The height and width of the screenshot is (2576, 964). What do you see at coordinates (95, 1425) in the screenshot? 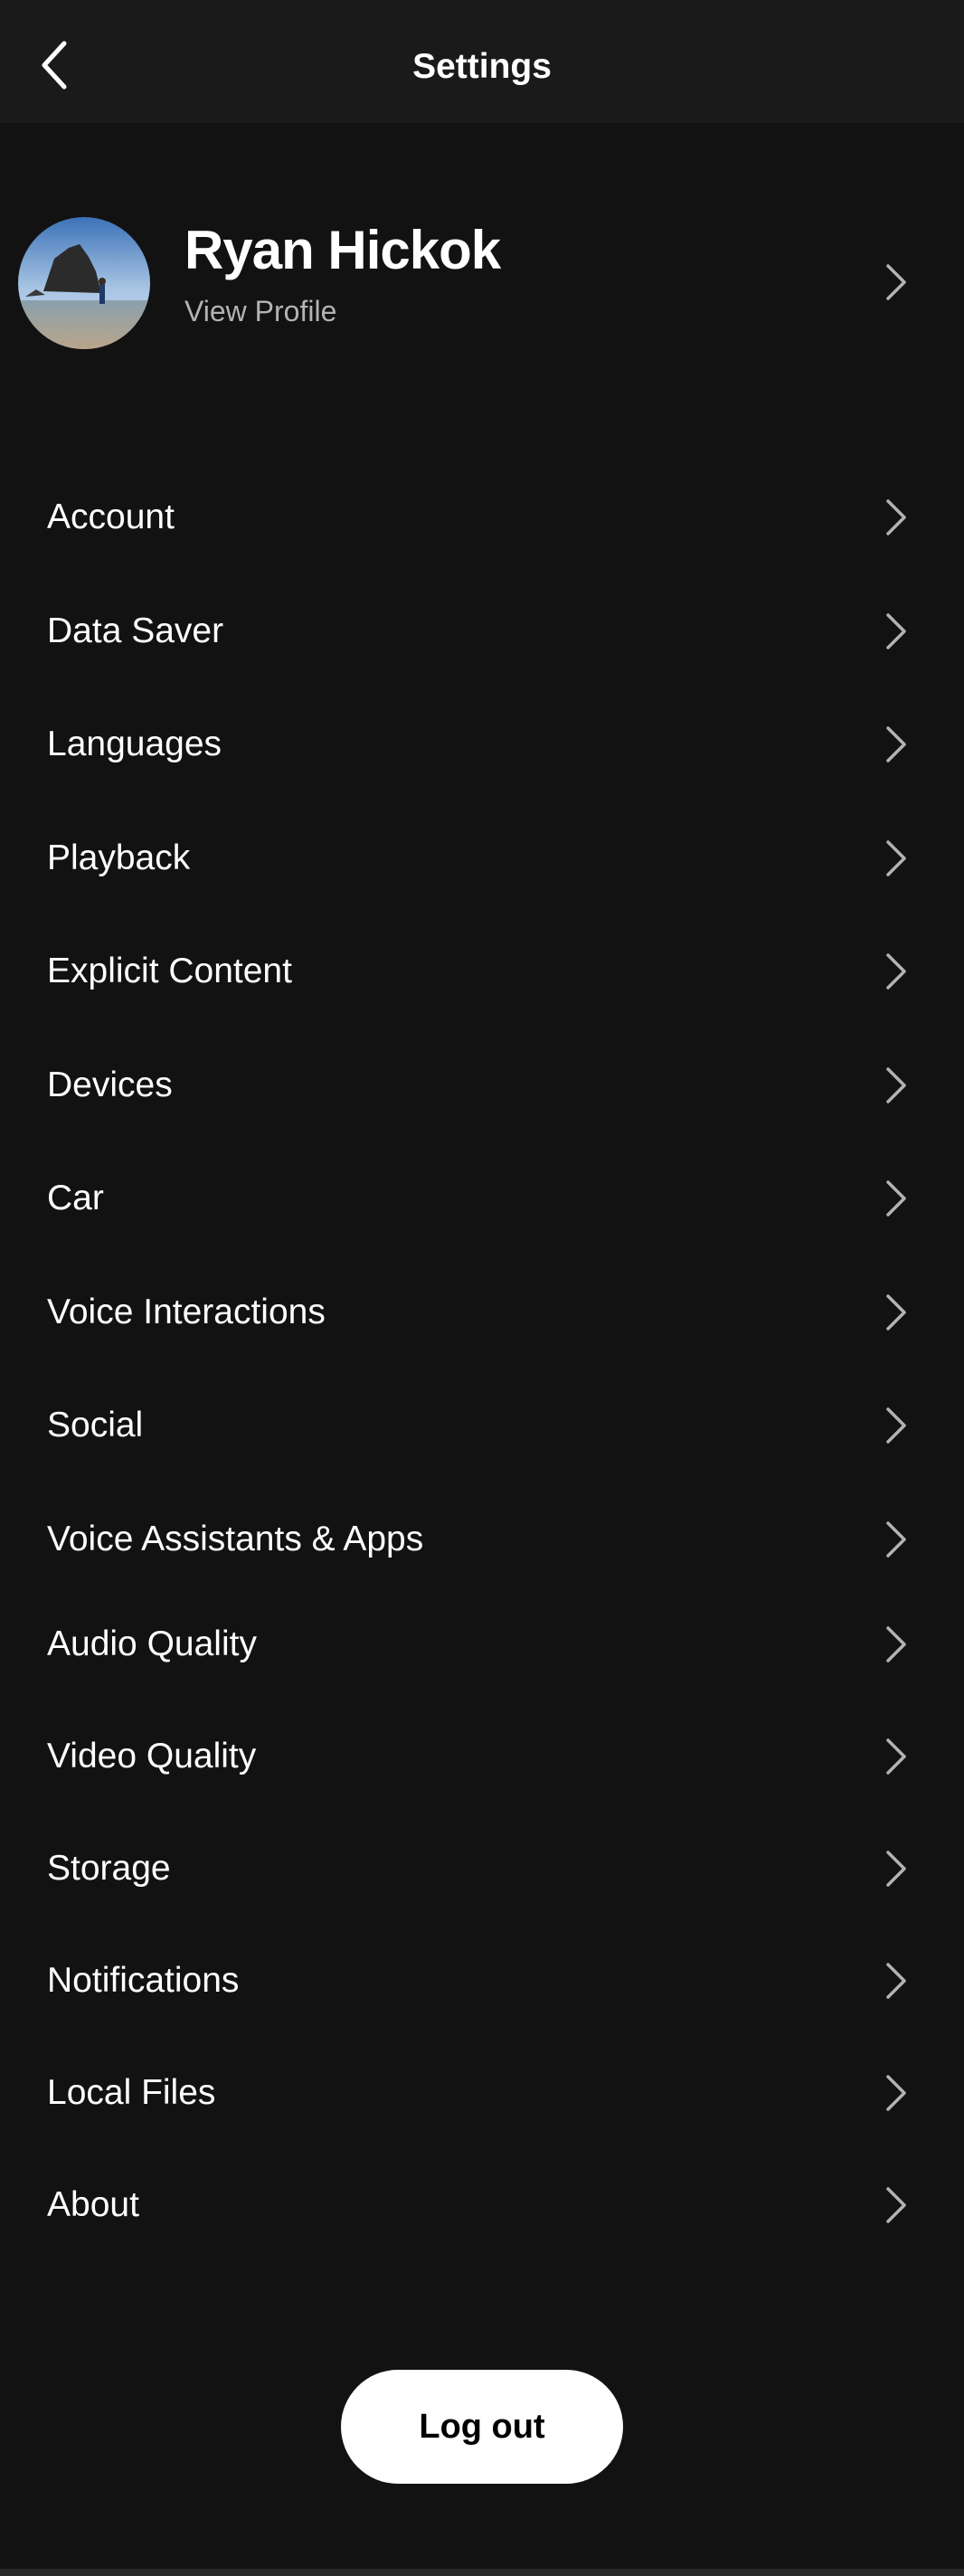
I see `menu-item-label: Social` at bounding box center [95, 1425].